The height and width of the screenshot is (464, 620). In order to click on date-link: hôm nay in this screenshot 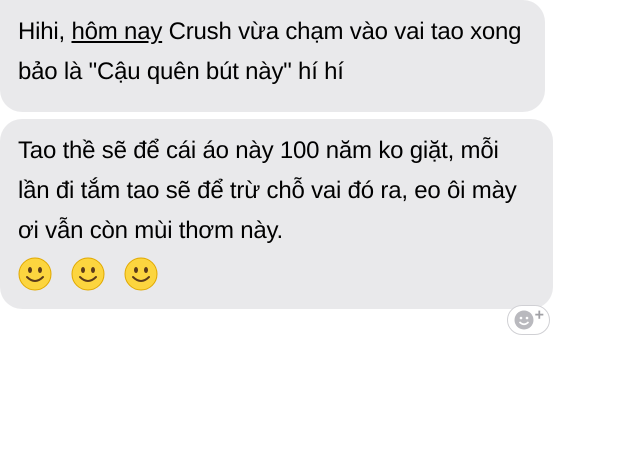, I will do `click(116, 31)`.